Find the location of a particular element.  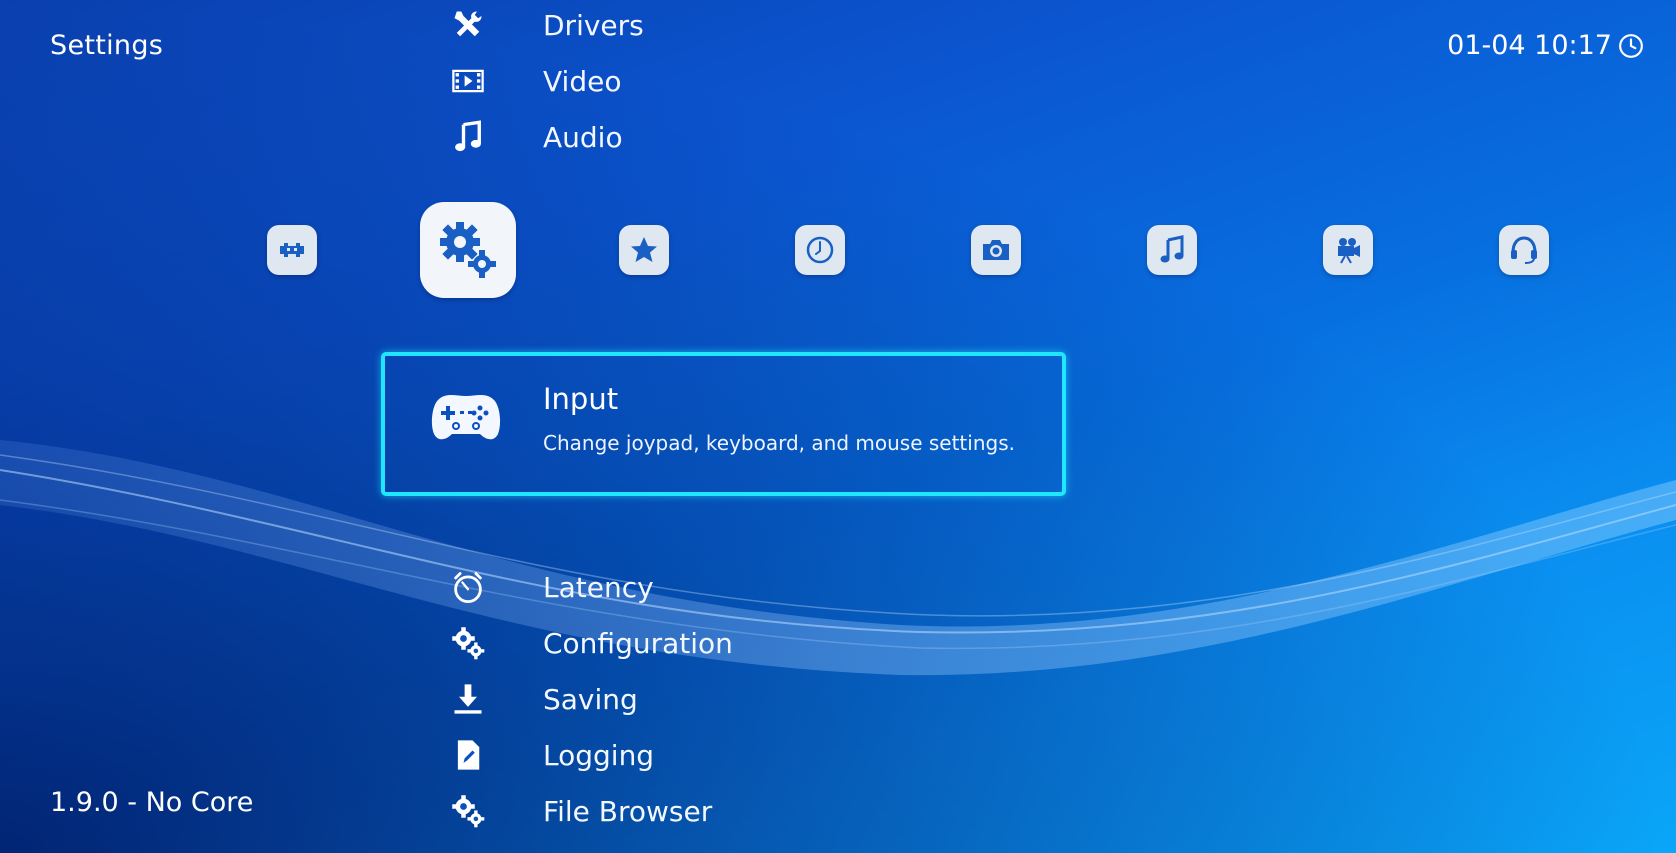

tab-history is located at coordinates (820, 250).